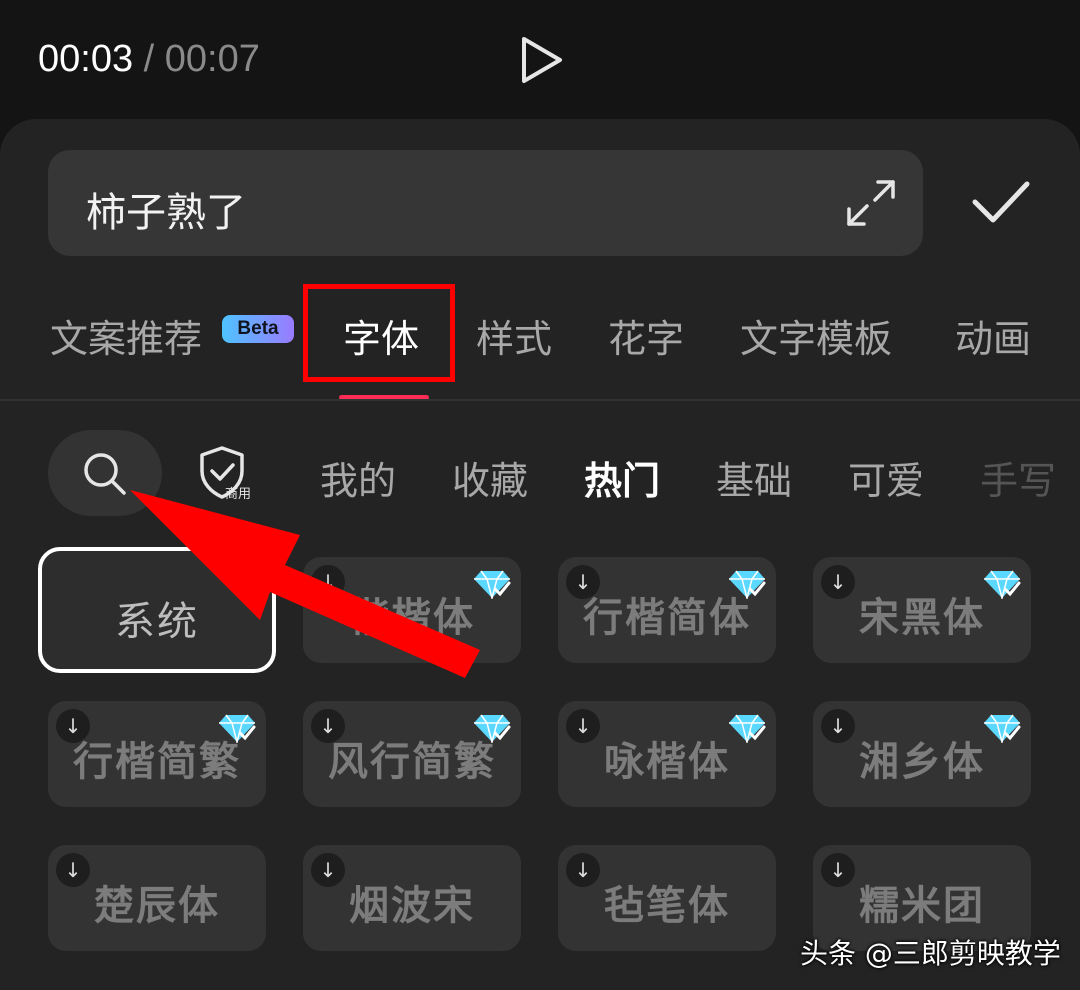  I want to click on font-tile: ↓ 风行简繁, so click(412, 754).